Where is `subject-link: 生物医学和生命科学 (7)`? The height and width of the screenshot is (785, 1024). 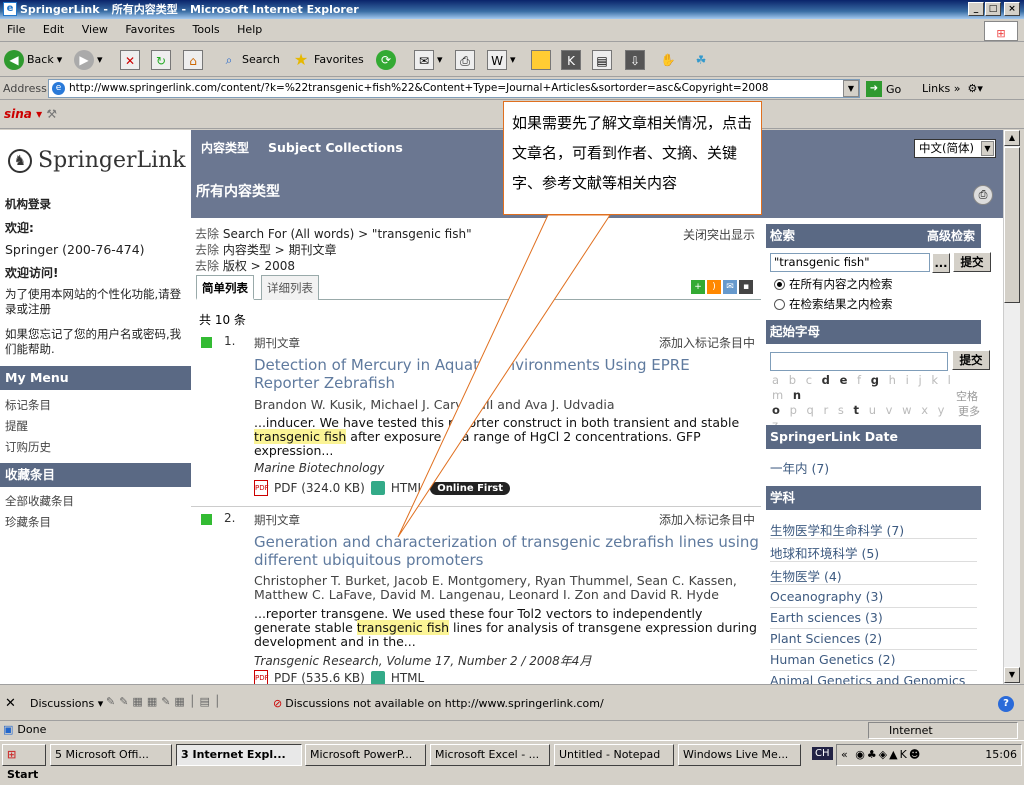 subject-link: 生物医学和生命科学 (7) is located at coordinates (837, 529).